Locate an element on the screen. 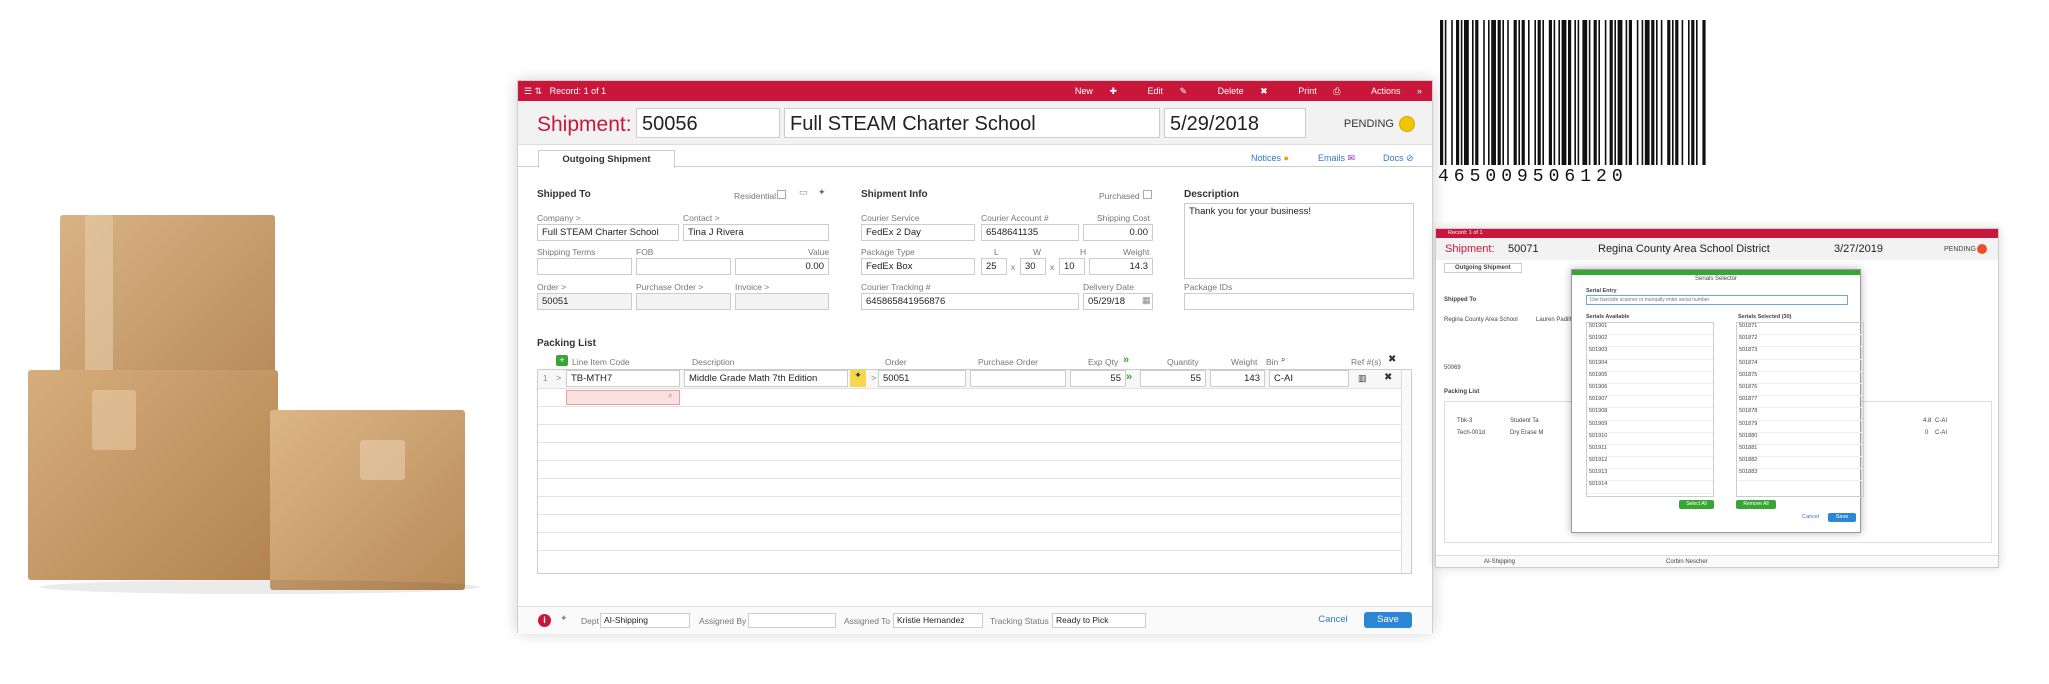 This screenshot has width=2049, height=684. list-item: 501878 is located at coordinates (1800, 414).